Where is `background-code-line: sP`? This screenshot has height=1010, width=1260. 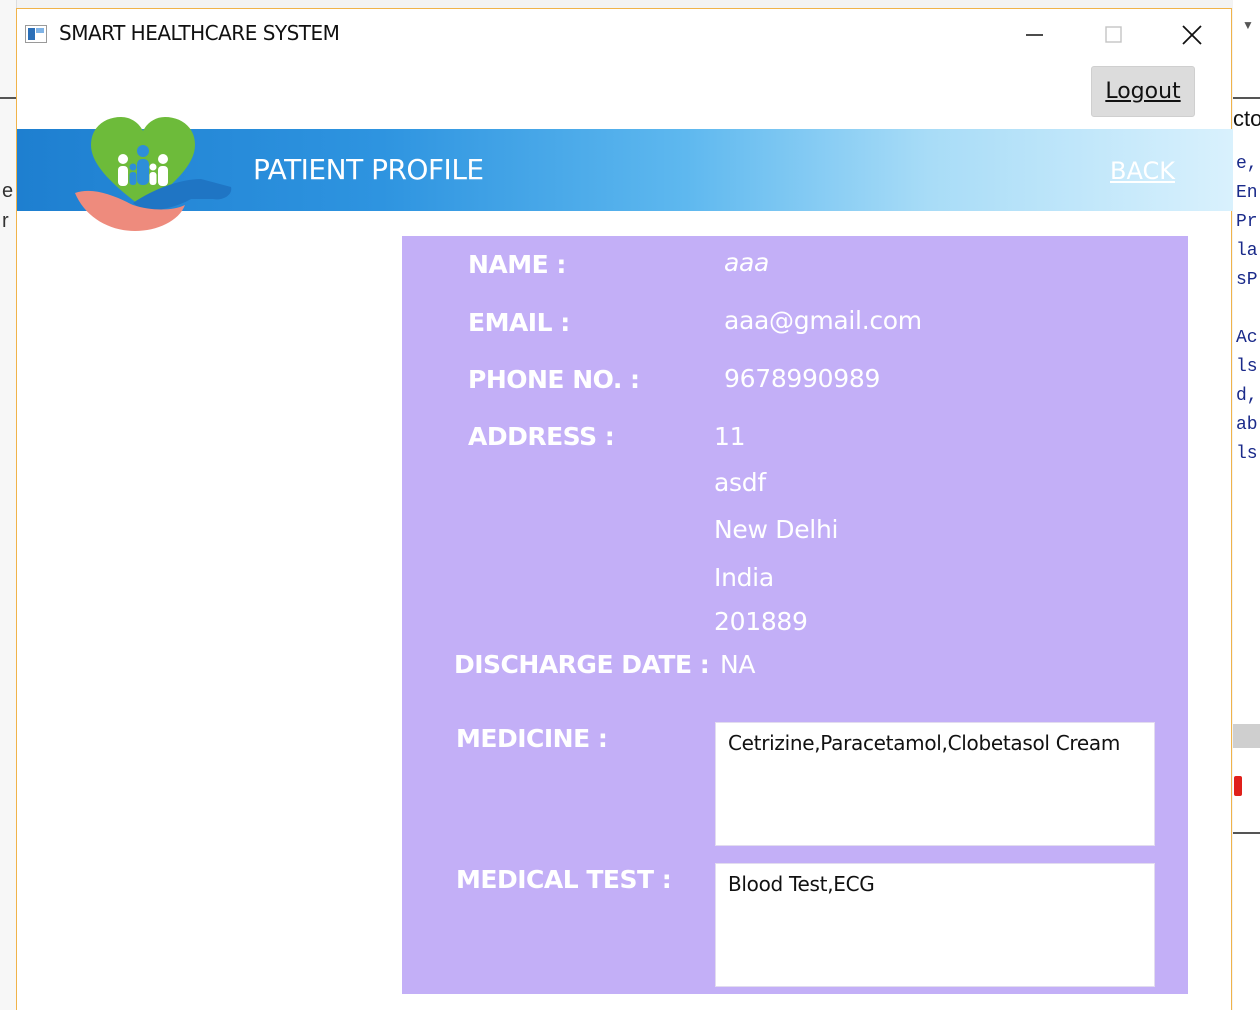 background-code-line: sP is located at coordinates (1247, 280).